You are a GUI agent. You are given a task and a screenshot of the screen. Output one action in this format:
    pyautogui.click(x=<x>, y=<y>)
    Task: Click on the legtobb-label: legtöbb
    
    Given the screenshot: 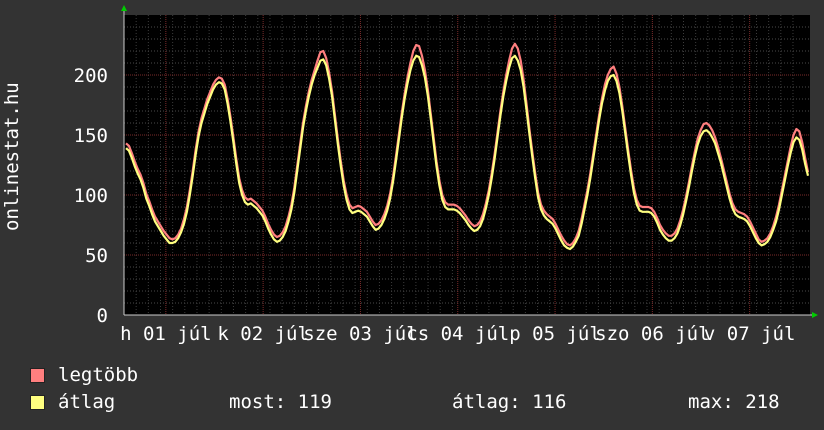 What is the action you would take?
    pyautogui.click(x=98, y=375)
    